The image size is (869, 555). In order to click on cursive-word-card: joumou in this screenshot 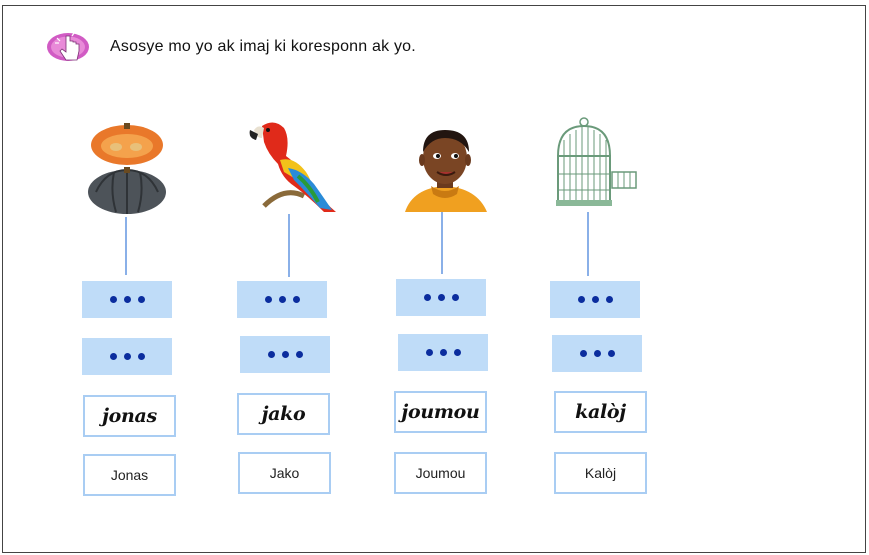, I will do `click(440, 412)`.